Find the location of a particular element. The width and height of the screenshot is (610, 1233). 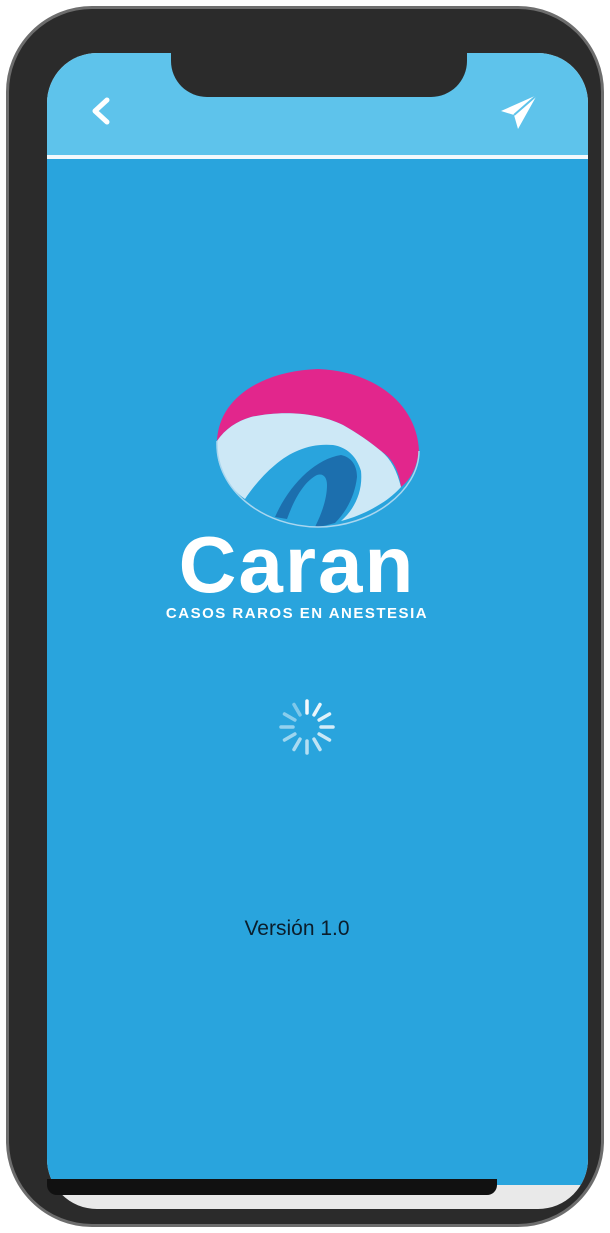

back-button is located at coordinates (102, 111).